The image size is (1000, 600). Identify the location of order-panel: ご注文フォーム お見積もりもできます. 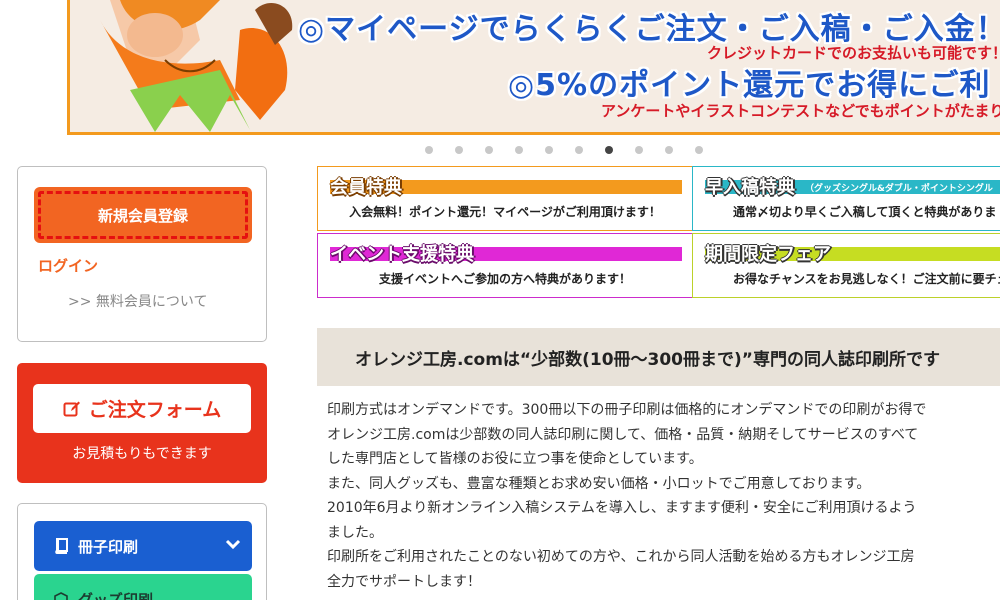
(142, 423).